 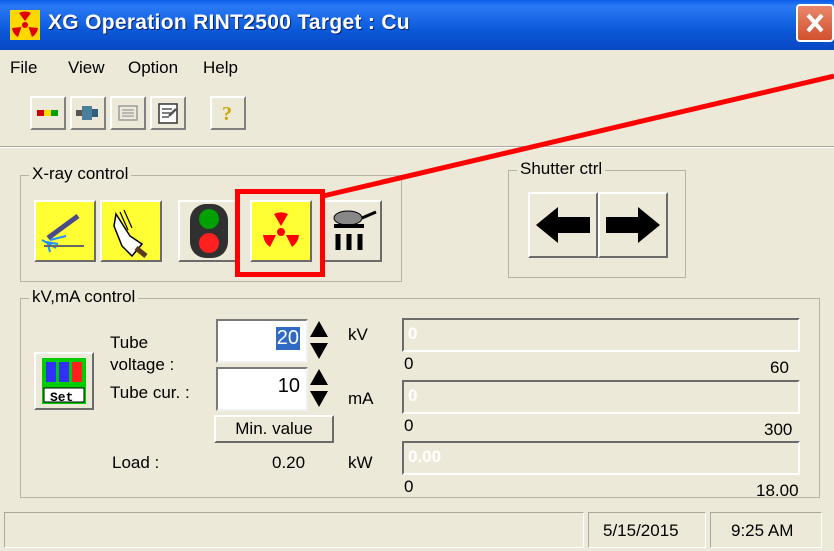 What do you see at coordinates (319, 388) in the screenshot?
I see `current-spin-arrows` at bounding box center [319, 388].